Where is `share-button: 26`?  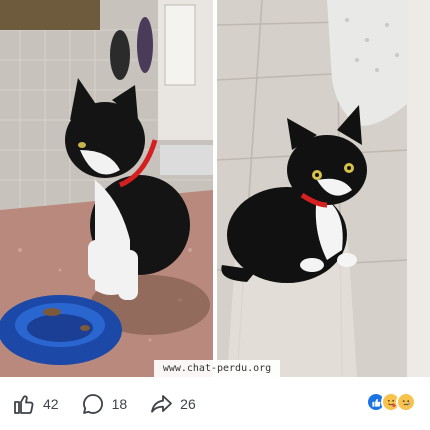
share-button: 26 is located at coordinates (172, 404).